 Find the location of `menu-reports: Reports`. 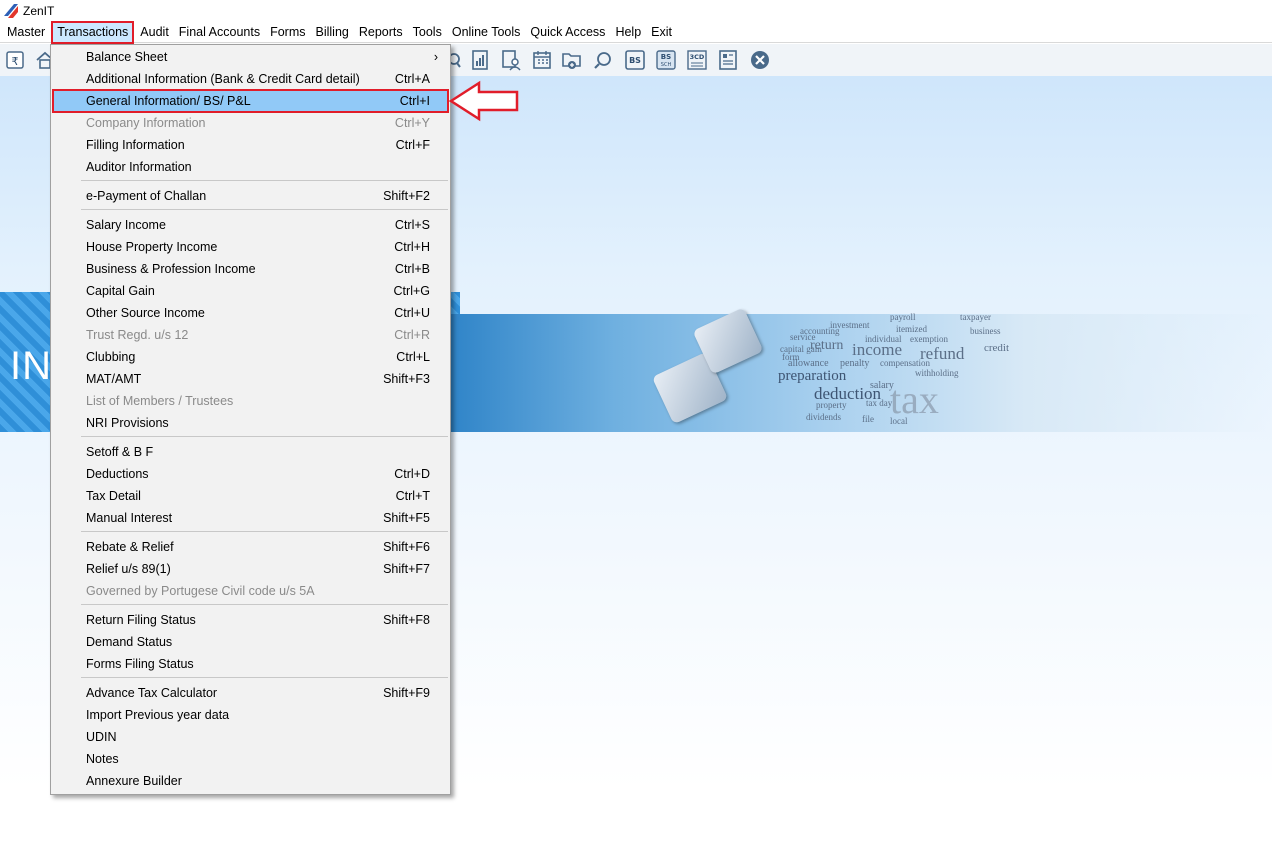

menu-reports: Reports is located at coordinates (381, 32).